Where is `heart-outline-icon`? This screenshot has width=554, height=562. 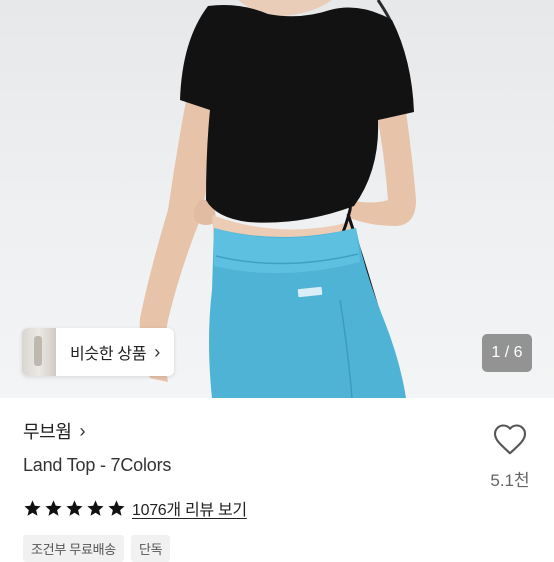
heart-outline-icon is located at coordinates (510, 439).